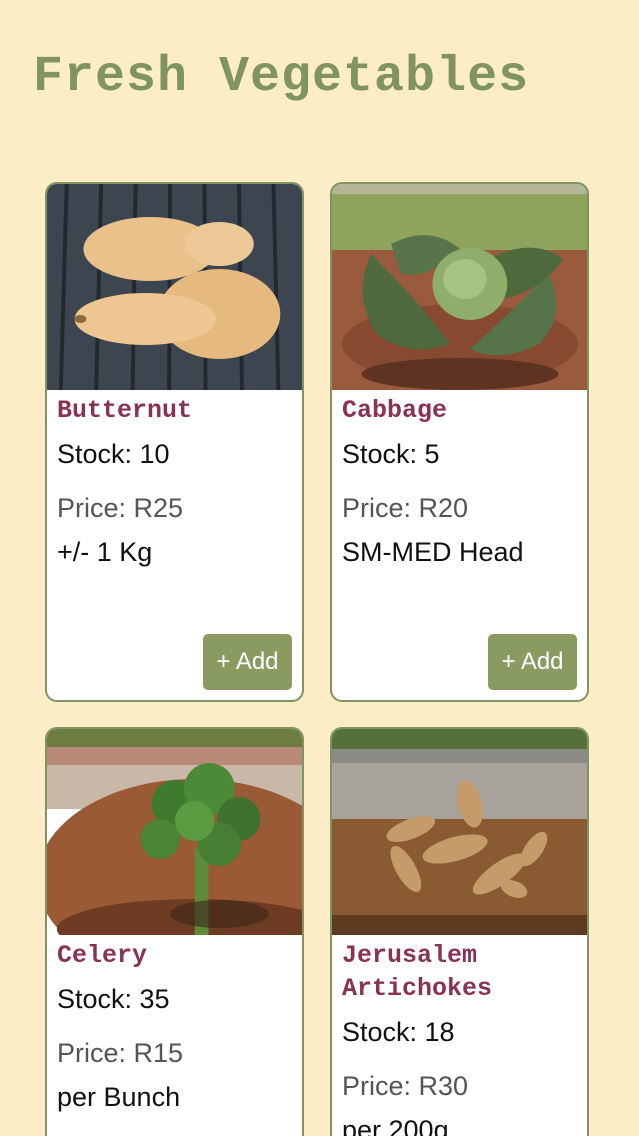 Image resolution: width=639 pixels, height=1136 pixels. What do you see at coordinates (120, 508) in the screenshot?
I see `product-price: Price: R25` at bounding box center [120, 508].